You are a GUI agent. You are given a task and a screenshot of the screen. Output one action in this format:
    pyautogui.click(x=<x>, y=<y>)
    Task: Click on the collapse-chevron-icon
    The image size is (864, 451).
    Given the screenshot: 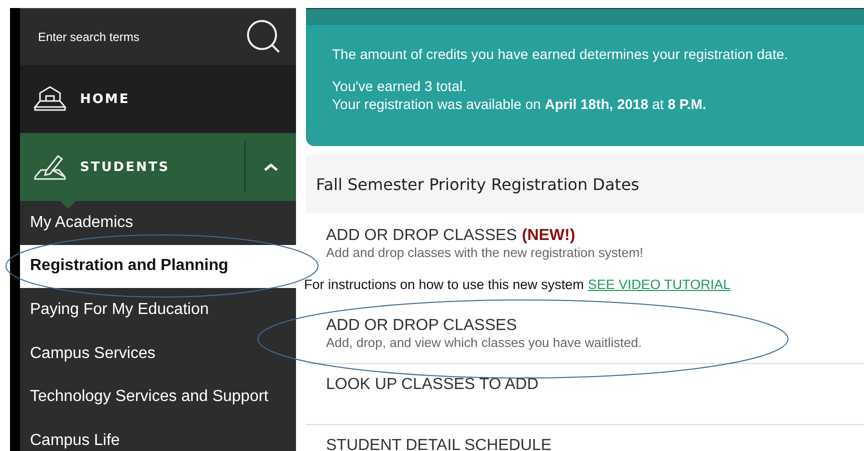 What is the action you would take?
    pyautogui.click(x=271, y=167)
    